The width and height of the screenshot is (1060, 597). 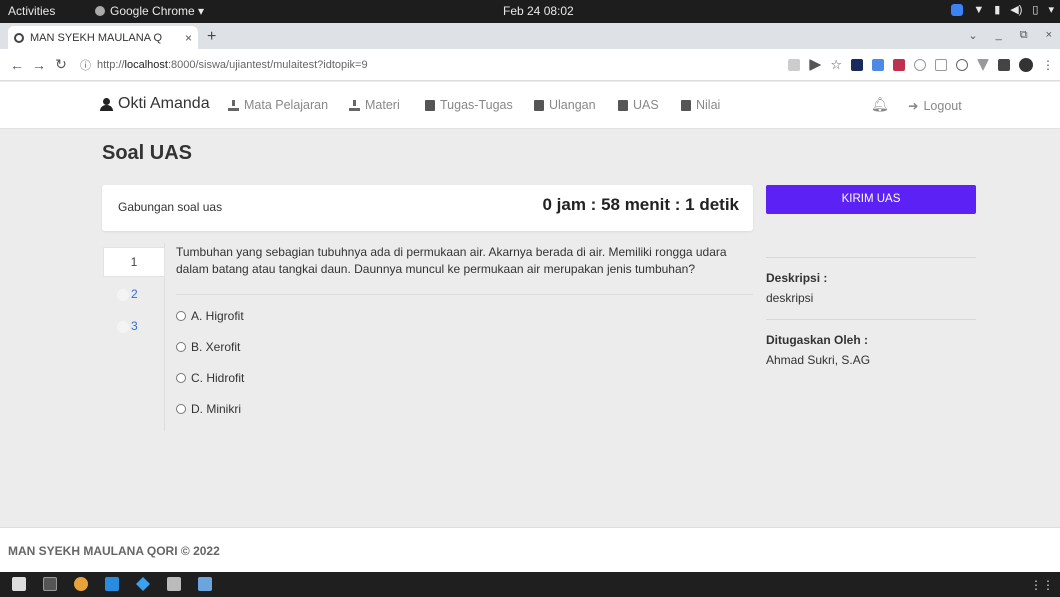 What do you see at coordinates (210, 417) in the screenshot?
I see `answer-option-d: D. Minikri` at bounding box center [210, 417].